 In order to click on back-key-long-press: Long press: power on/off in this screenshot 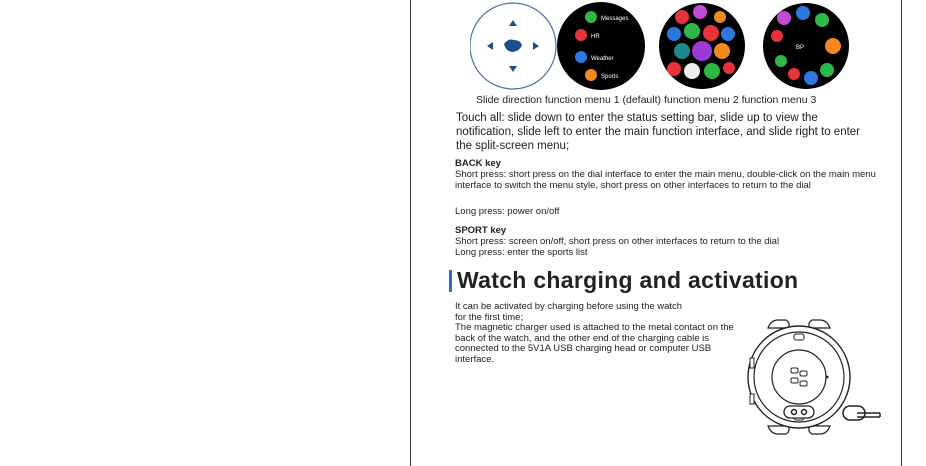, I will do `click(507, 211)`.